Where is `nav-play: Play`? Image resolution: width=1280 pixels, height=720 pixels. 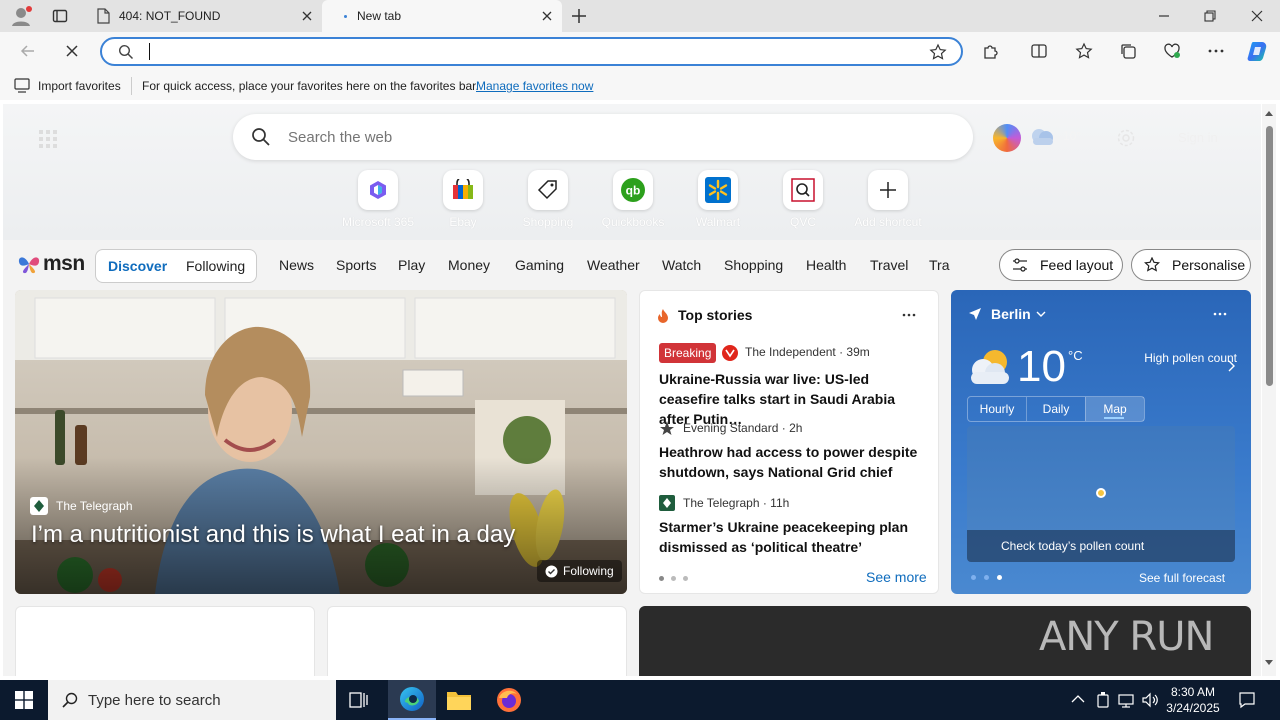 nav-play: Play is located at coordinates (411, 265).